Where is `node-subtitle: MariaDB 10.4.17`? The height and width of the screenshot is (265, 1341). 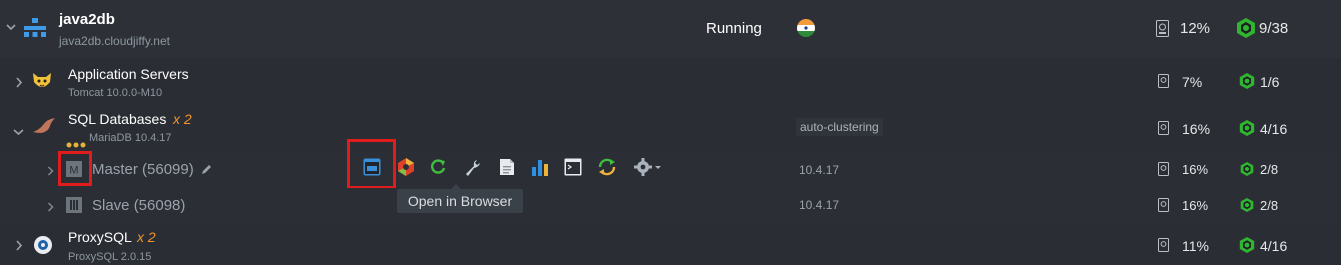
node-subtitle: MariaDB 10.4.17 is located at coordinates (130, 138).